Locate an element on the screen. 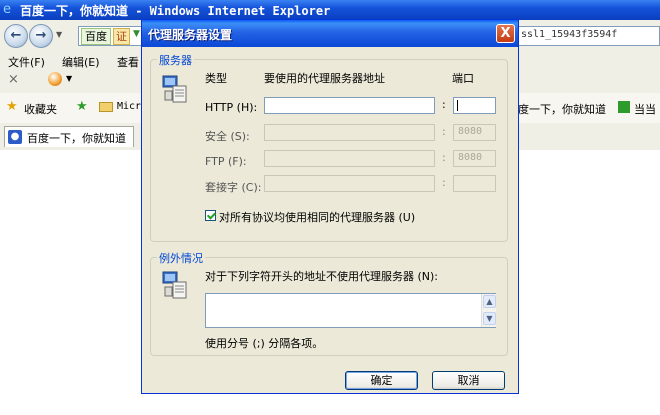 Image resolution: width=660 pixels, height=415 pixels. address-box: 百度 证 ▼ is located at coordinates (114, 36).